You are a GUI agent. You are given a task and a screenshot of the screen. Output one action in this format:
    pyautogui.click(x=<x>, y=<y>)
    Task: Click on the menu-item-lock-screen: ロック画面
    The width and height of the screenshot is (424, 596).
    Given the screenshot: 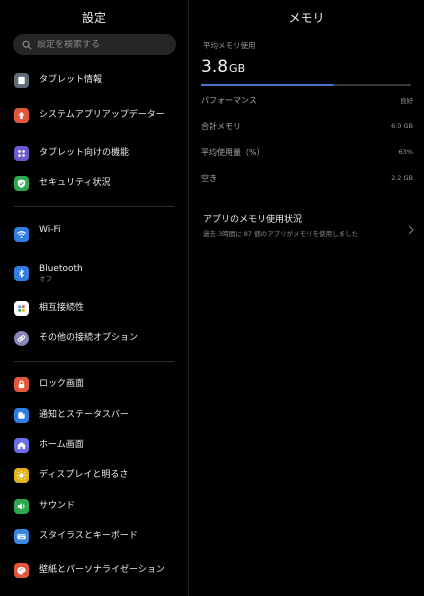 What is the action you would take?
    pyautogui.click(x=99, y=384)
    